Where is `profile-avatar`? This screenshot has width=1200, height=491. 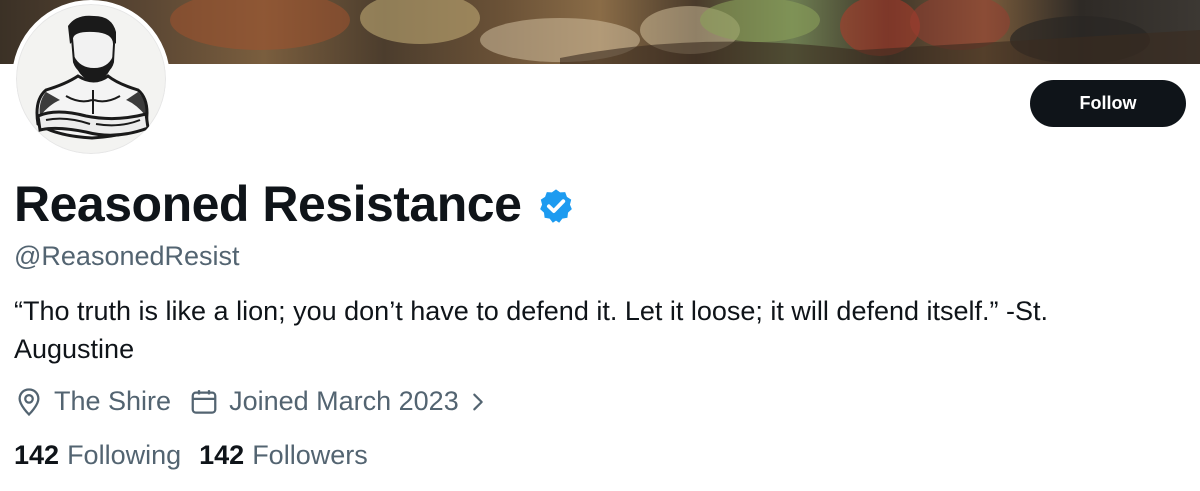
profile-avatar is located at coordinates (91, 79).